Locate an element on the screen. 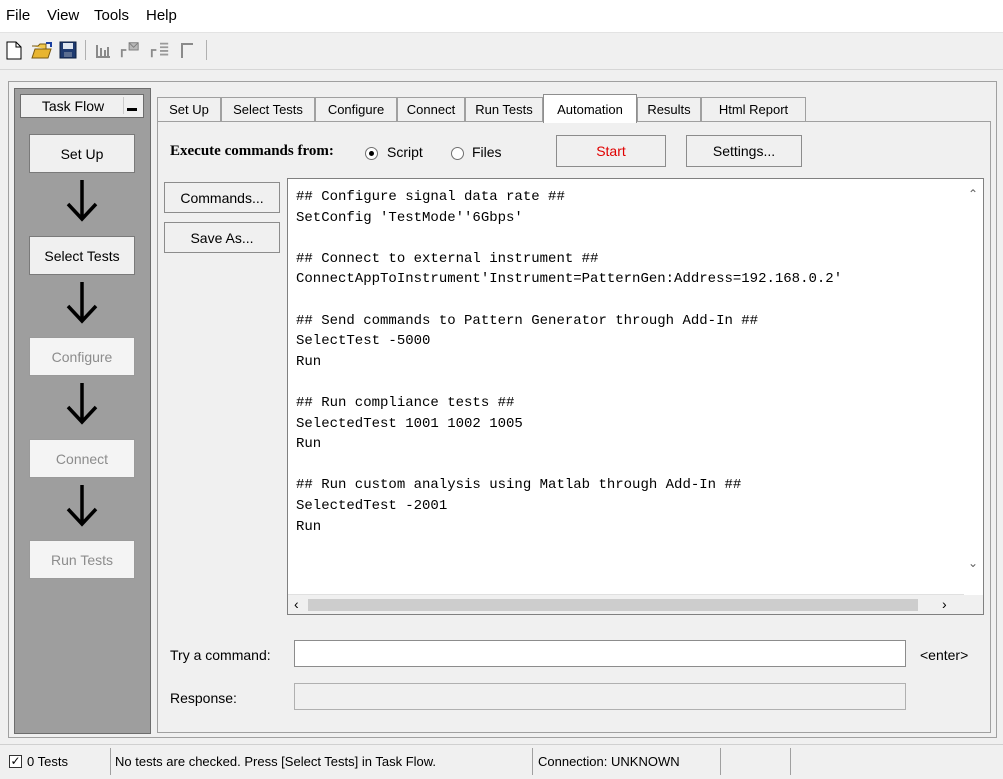 The height and width of the screenshot is (779, 1003). scroll-left-icon: ‹ is located at coordinates (296, 604).